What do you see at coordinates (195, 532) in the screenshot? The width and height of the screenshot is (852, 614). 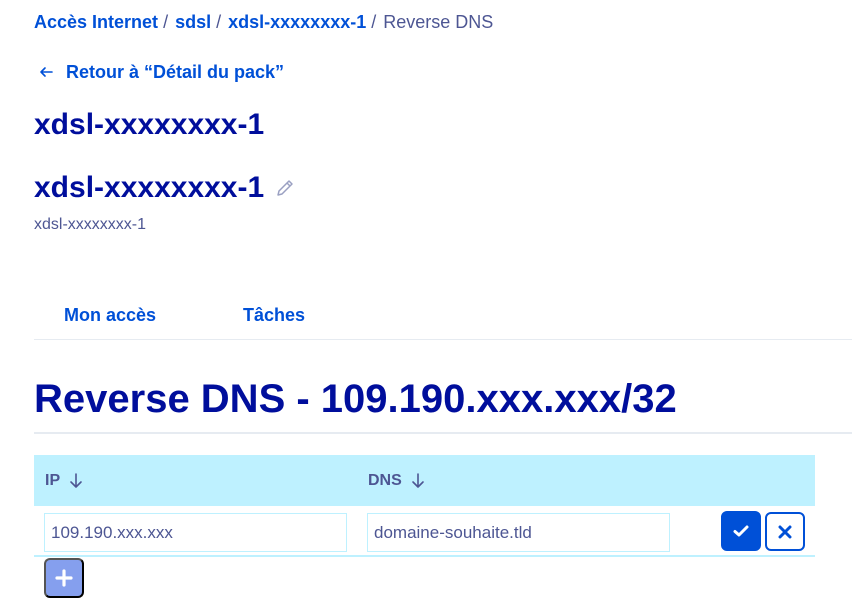 I see `ip-input` at bounding box center [195, 532].